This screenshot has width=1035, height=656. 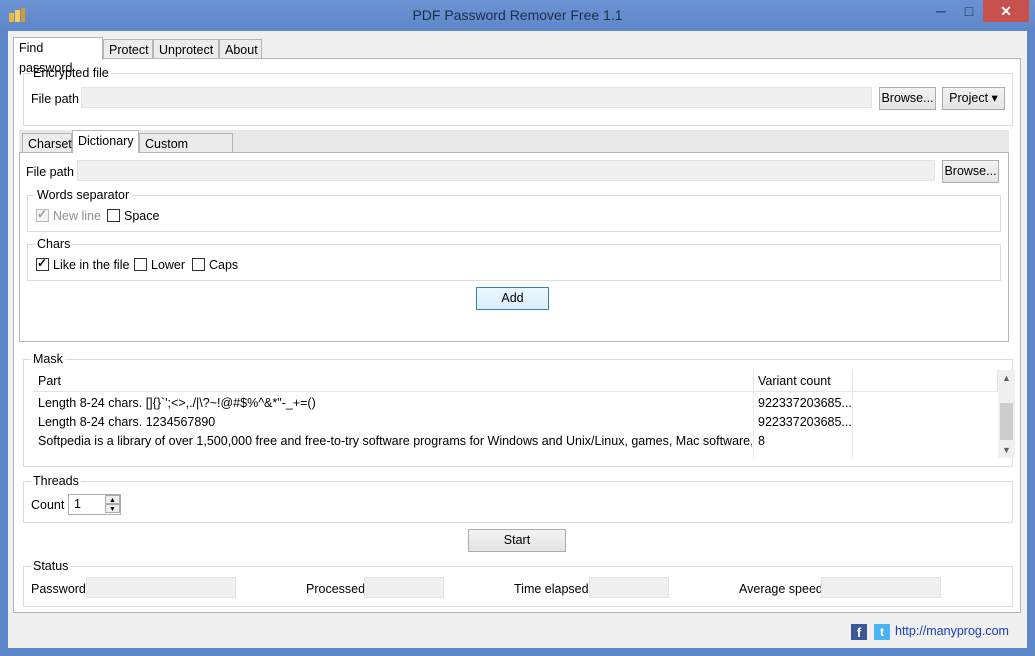 What do you see at coordinates (58, 589) in the screenshot?
I see `password-label: Password` at bounding box center [58, 589].